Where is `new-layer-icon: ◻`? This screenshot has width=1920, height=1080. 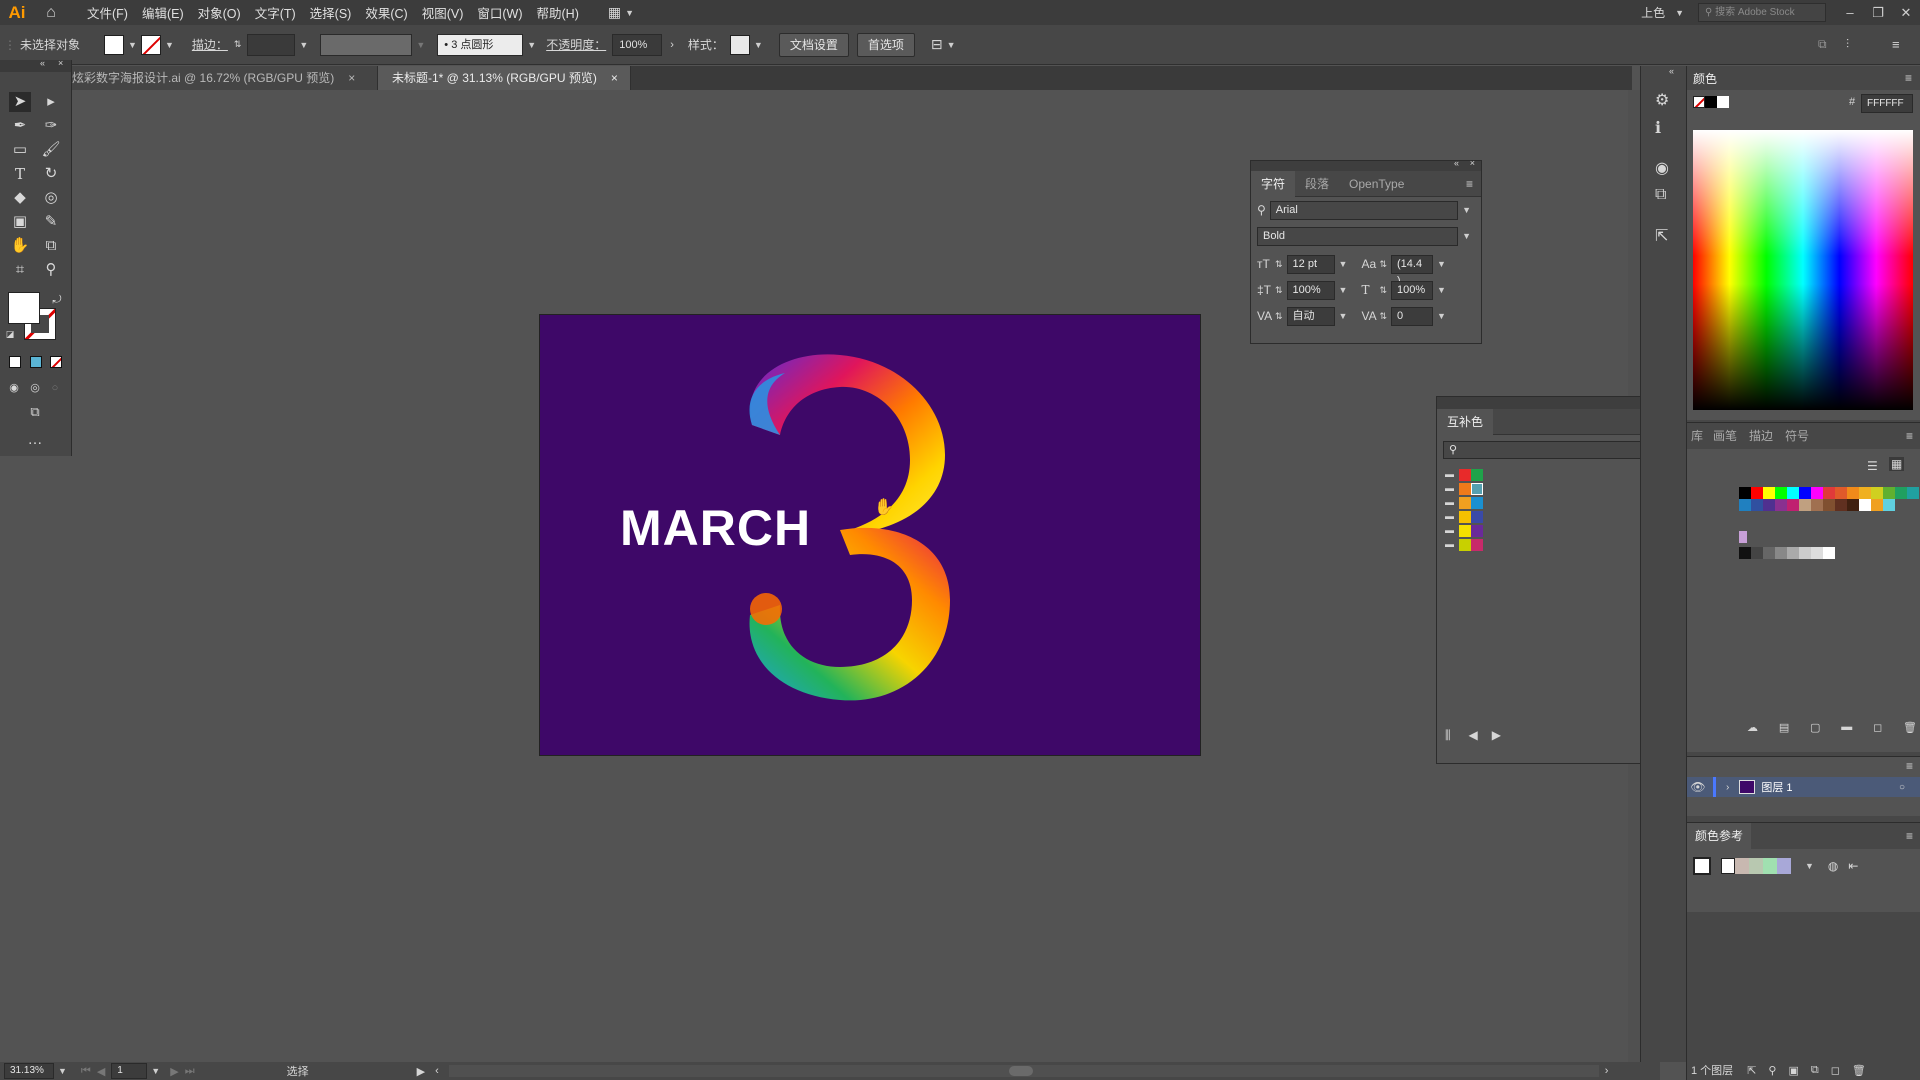 new-layer-icon: ◻ is located at coordinates (1835, 1070).